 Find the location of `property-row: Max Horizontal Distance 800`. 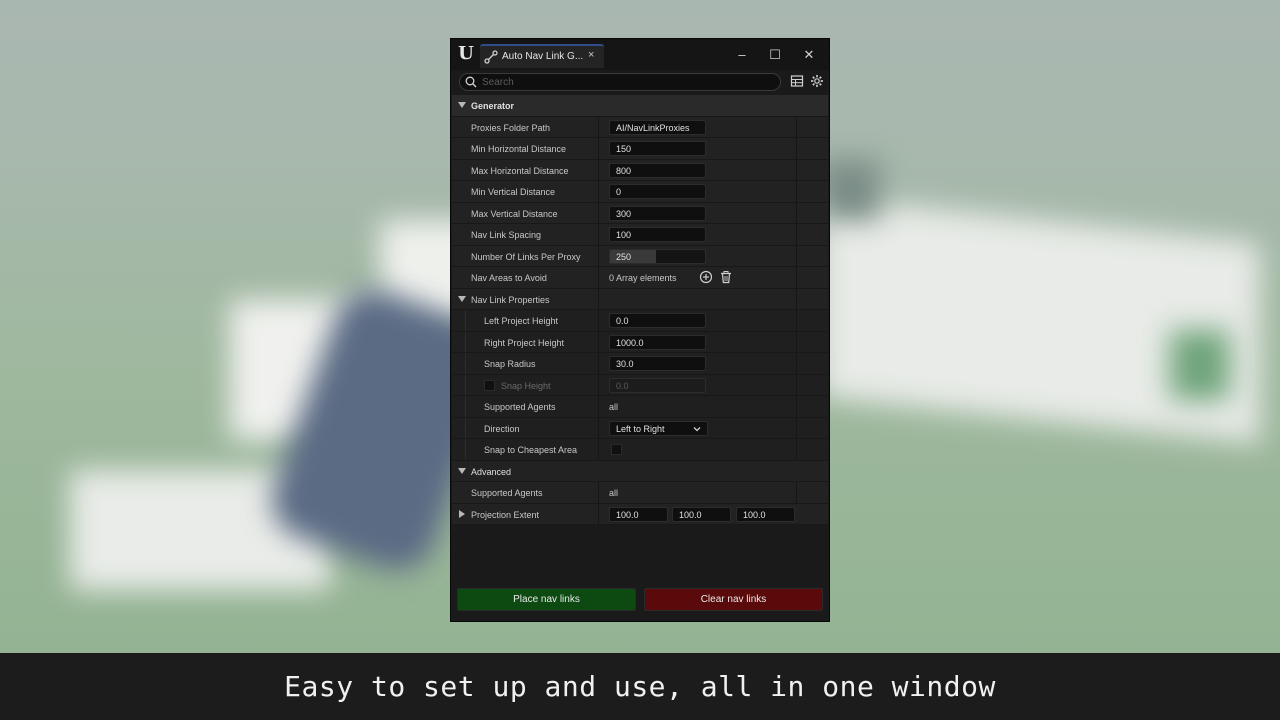

property-row: Max Horizontal Distance 800 is located at coordinates (640, 170).